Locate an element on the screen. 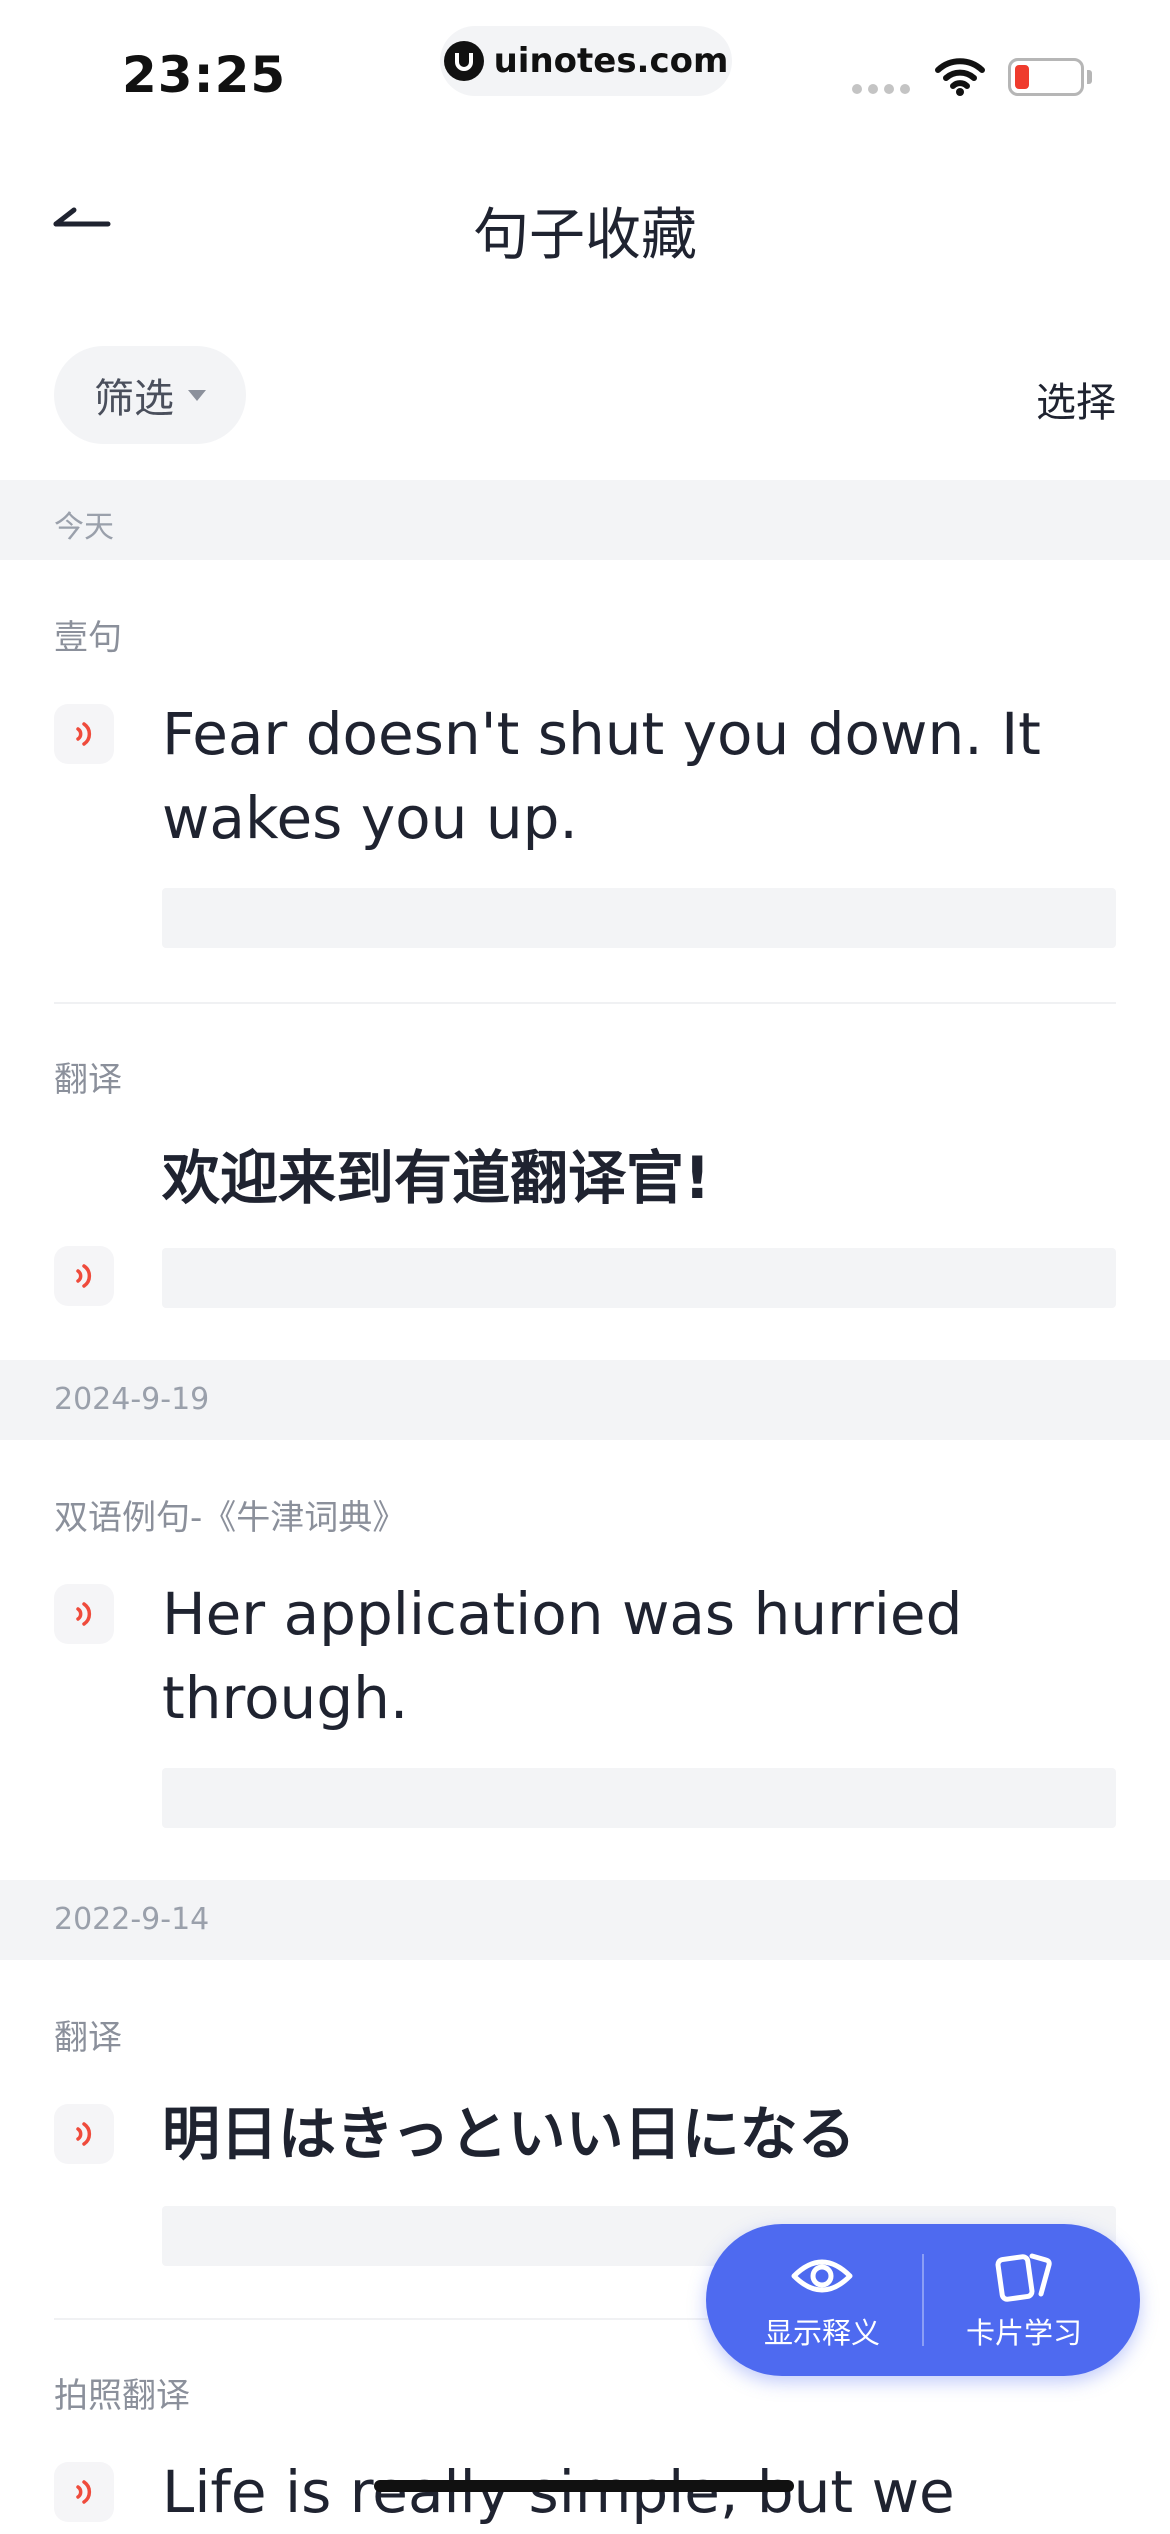 The width and height of the screenshot is (1170, 2534). battery-tip is located at coordinates (1089, 77).